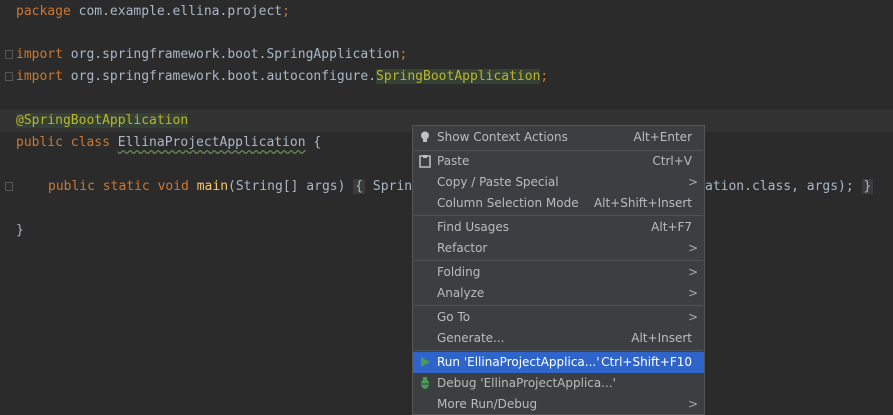 The width and height of the screenshot is (893, 415). Describe the element at coordinates (287, 186) in the screenshot. I see `method-args: (String[] args)` at that location.